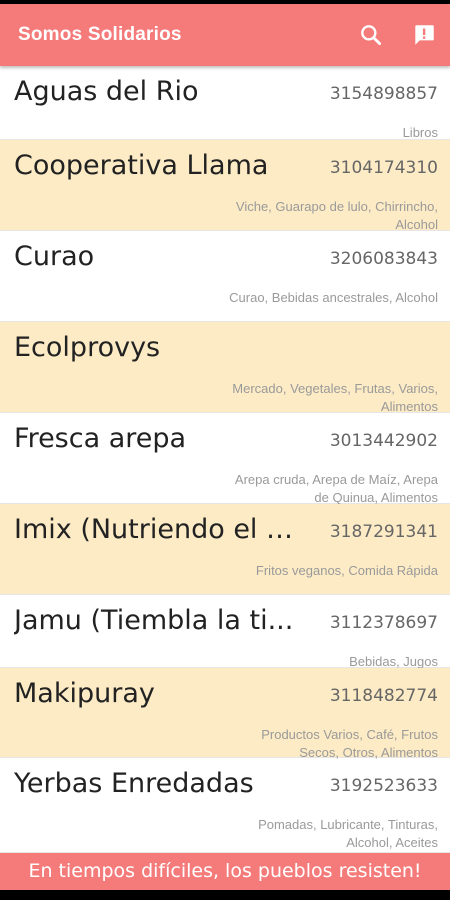  What do you see at coordinates (106, 91) in the screenshot?
I see `item-name: Aguas del Rio` at bounding box center [106, 91].